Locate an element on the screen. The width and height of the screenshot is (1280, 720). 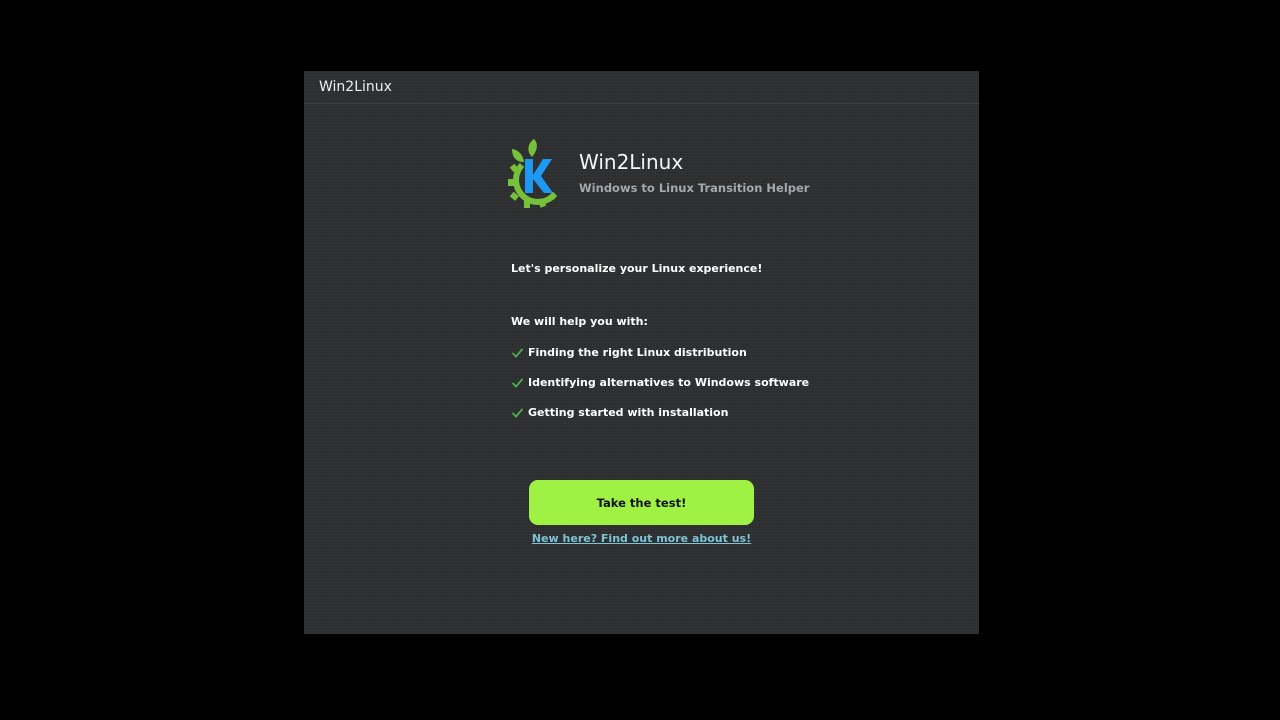
window-title: Win2Linux is located at coordinates (355, 87).